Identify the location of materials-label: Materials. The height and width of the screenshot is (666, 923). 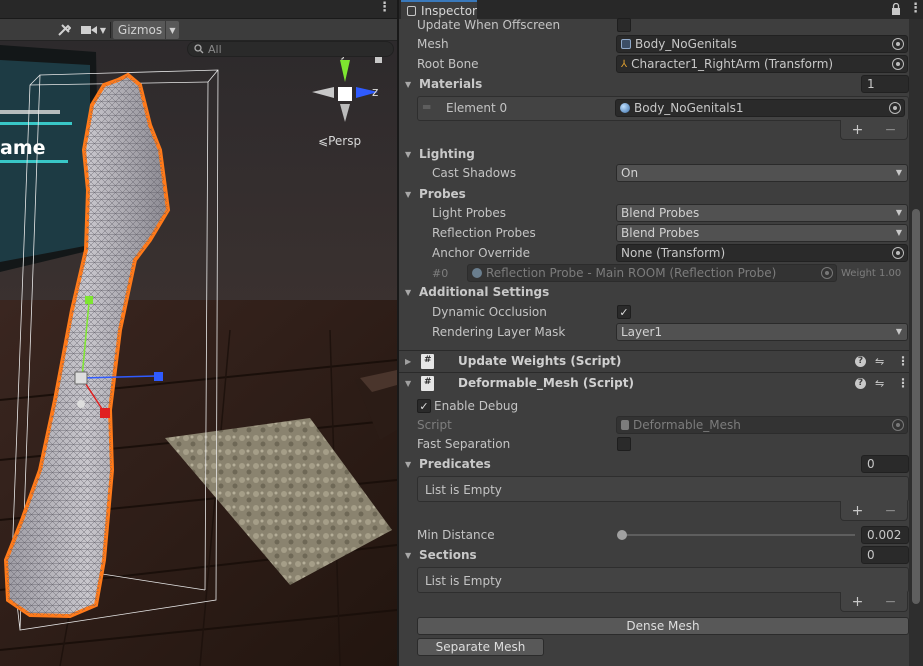
(451, 84).